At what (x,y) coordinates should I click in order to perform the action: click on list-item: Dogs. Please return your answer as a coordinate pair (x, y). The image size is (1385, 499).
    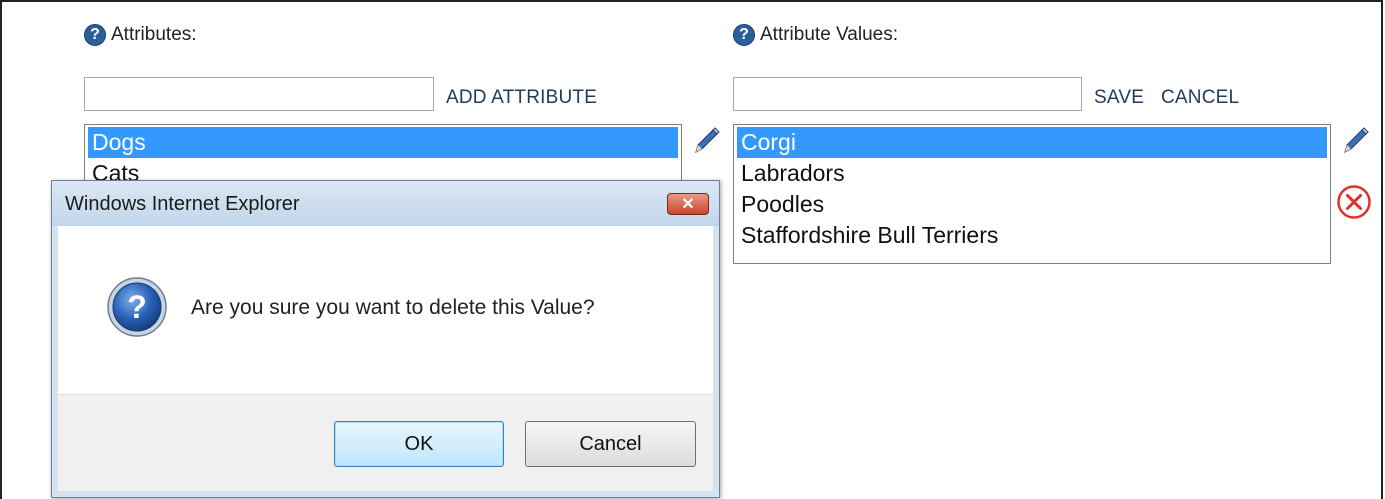
    Looking at the image, I should click on (383, 142).